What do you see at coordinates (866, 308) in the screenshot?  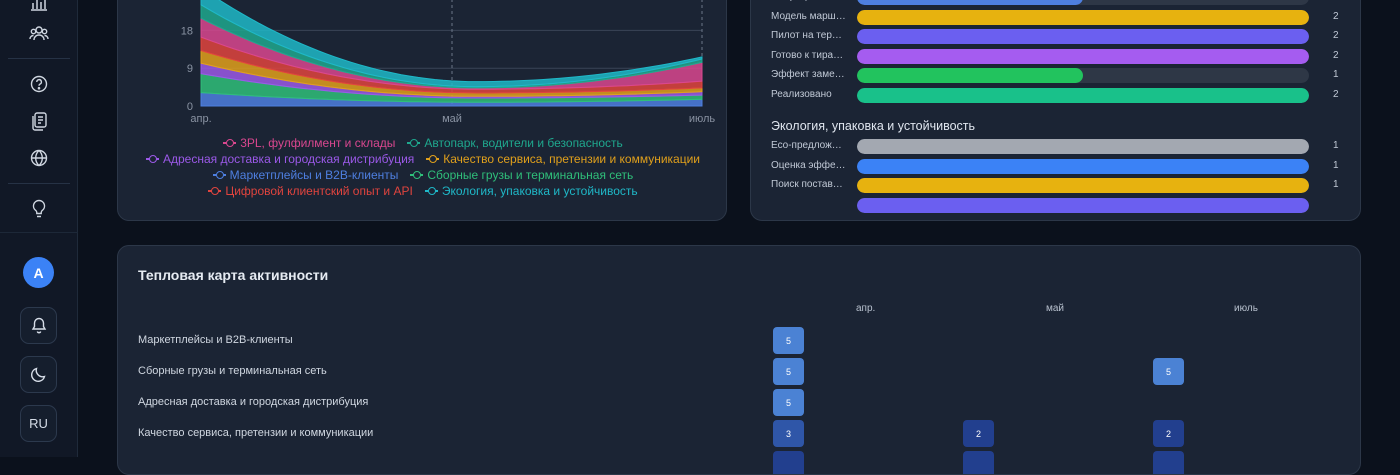 I see `heatmap-column-label: апр.` at bounding box center [866, 308].